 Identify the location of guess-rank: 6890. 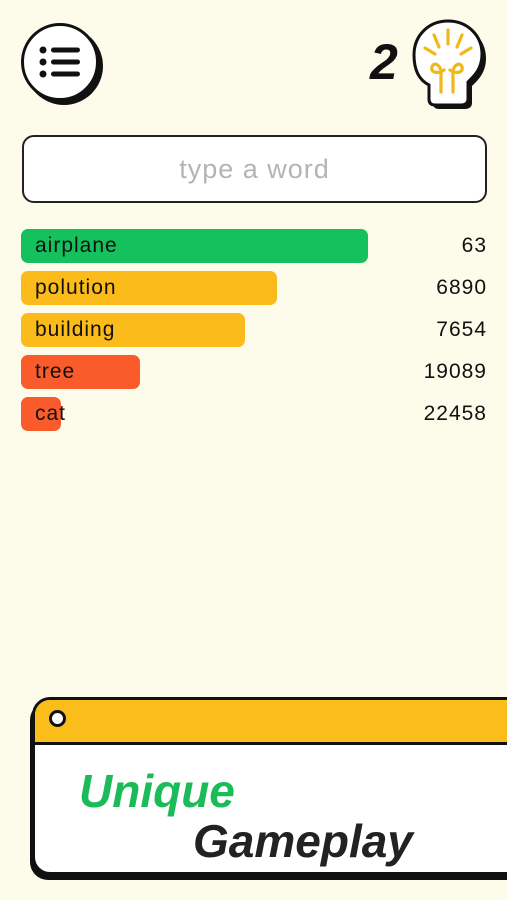
(461, 287).